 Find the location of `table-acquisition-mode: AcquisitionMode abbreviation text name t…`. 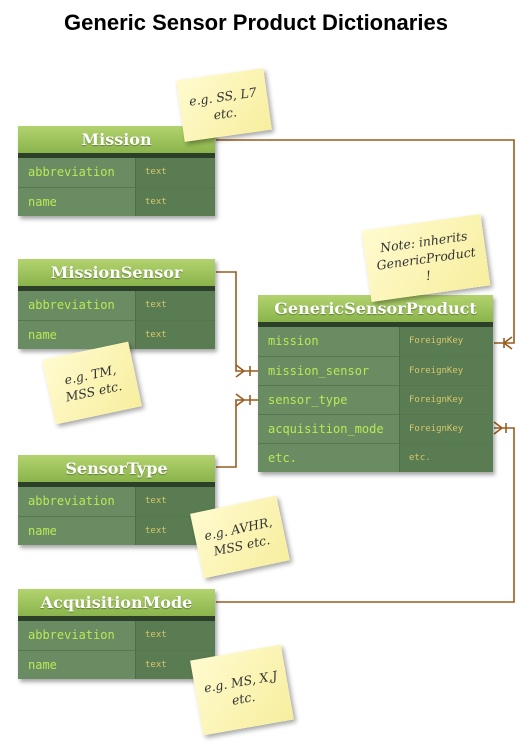

table-acquisition-mode: AcquisitionMode abbreviation text name t… is located at coordinates (116, 634).